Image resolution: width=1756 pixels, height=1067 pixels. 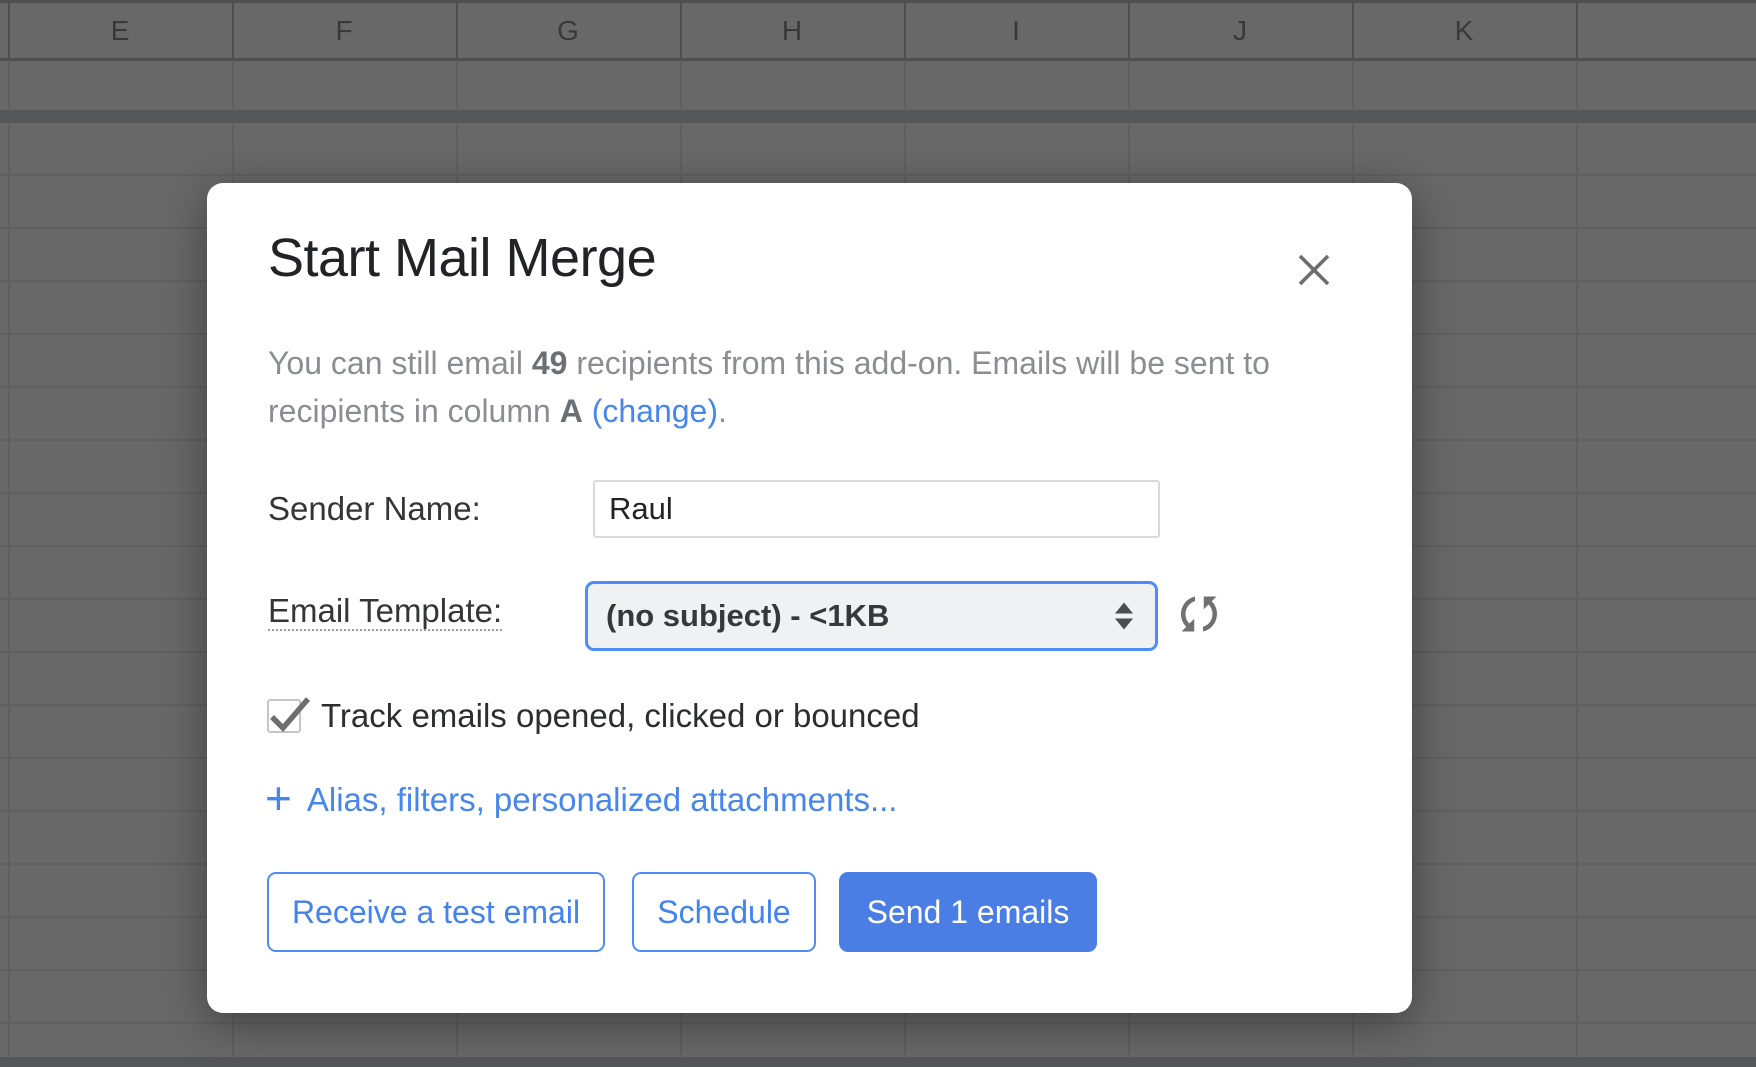 What do you see at coordinates (400, 363) in the screenshot?
I see `intro-segment: You can still email` at bounding box center [400, 363].